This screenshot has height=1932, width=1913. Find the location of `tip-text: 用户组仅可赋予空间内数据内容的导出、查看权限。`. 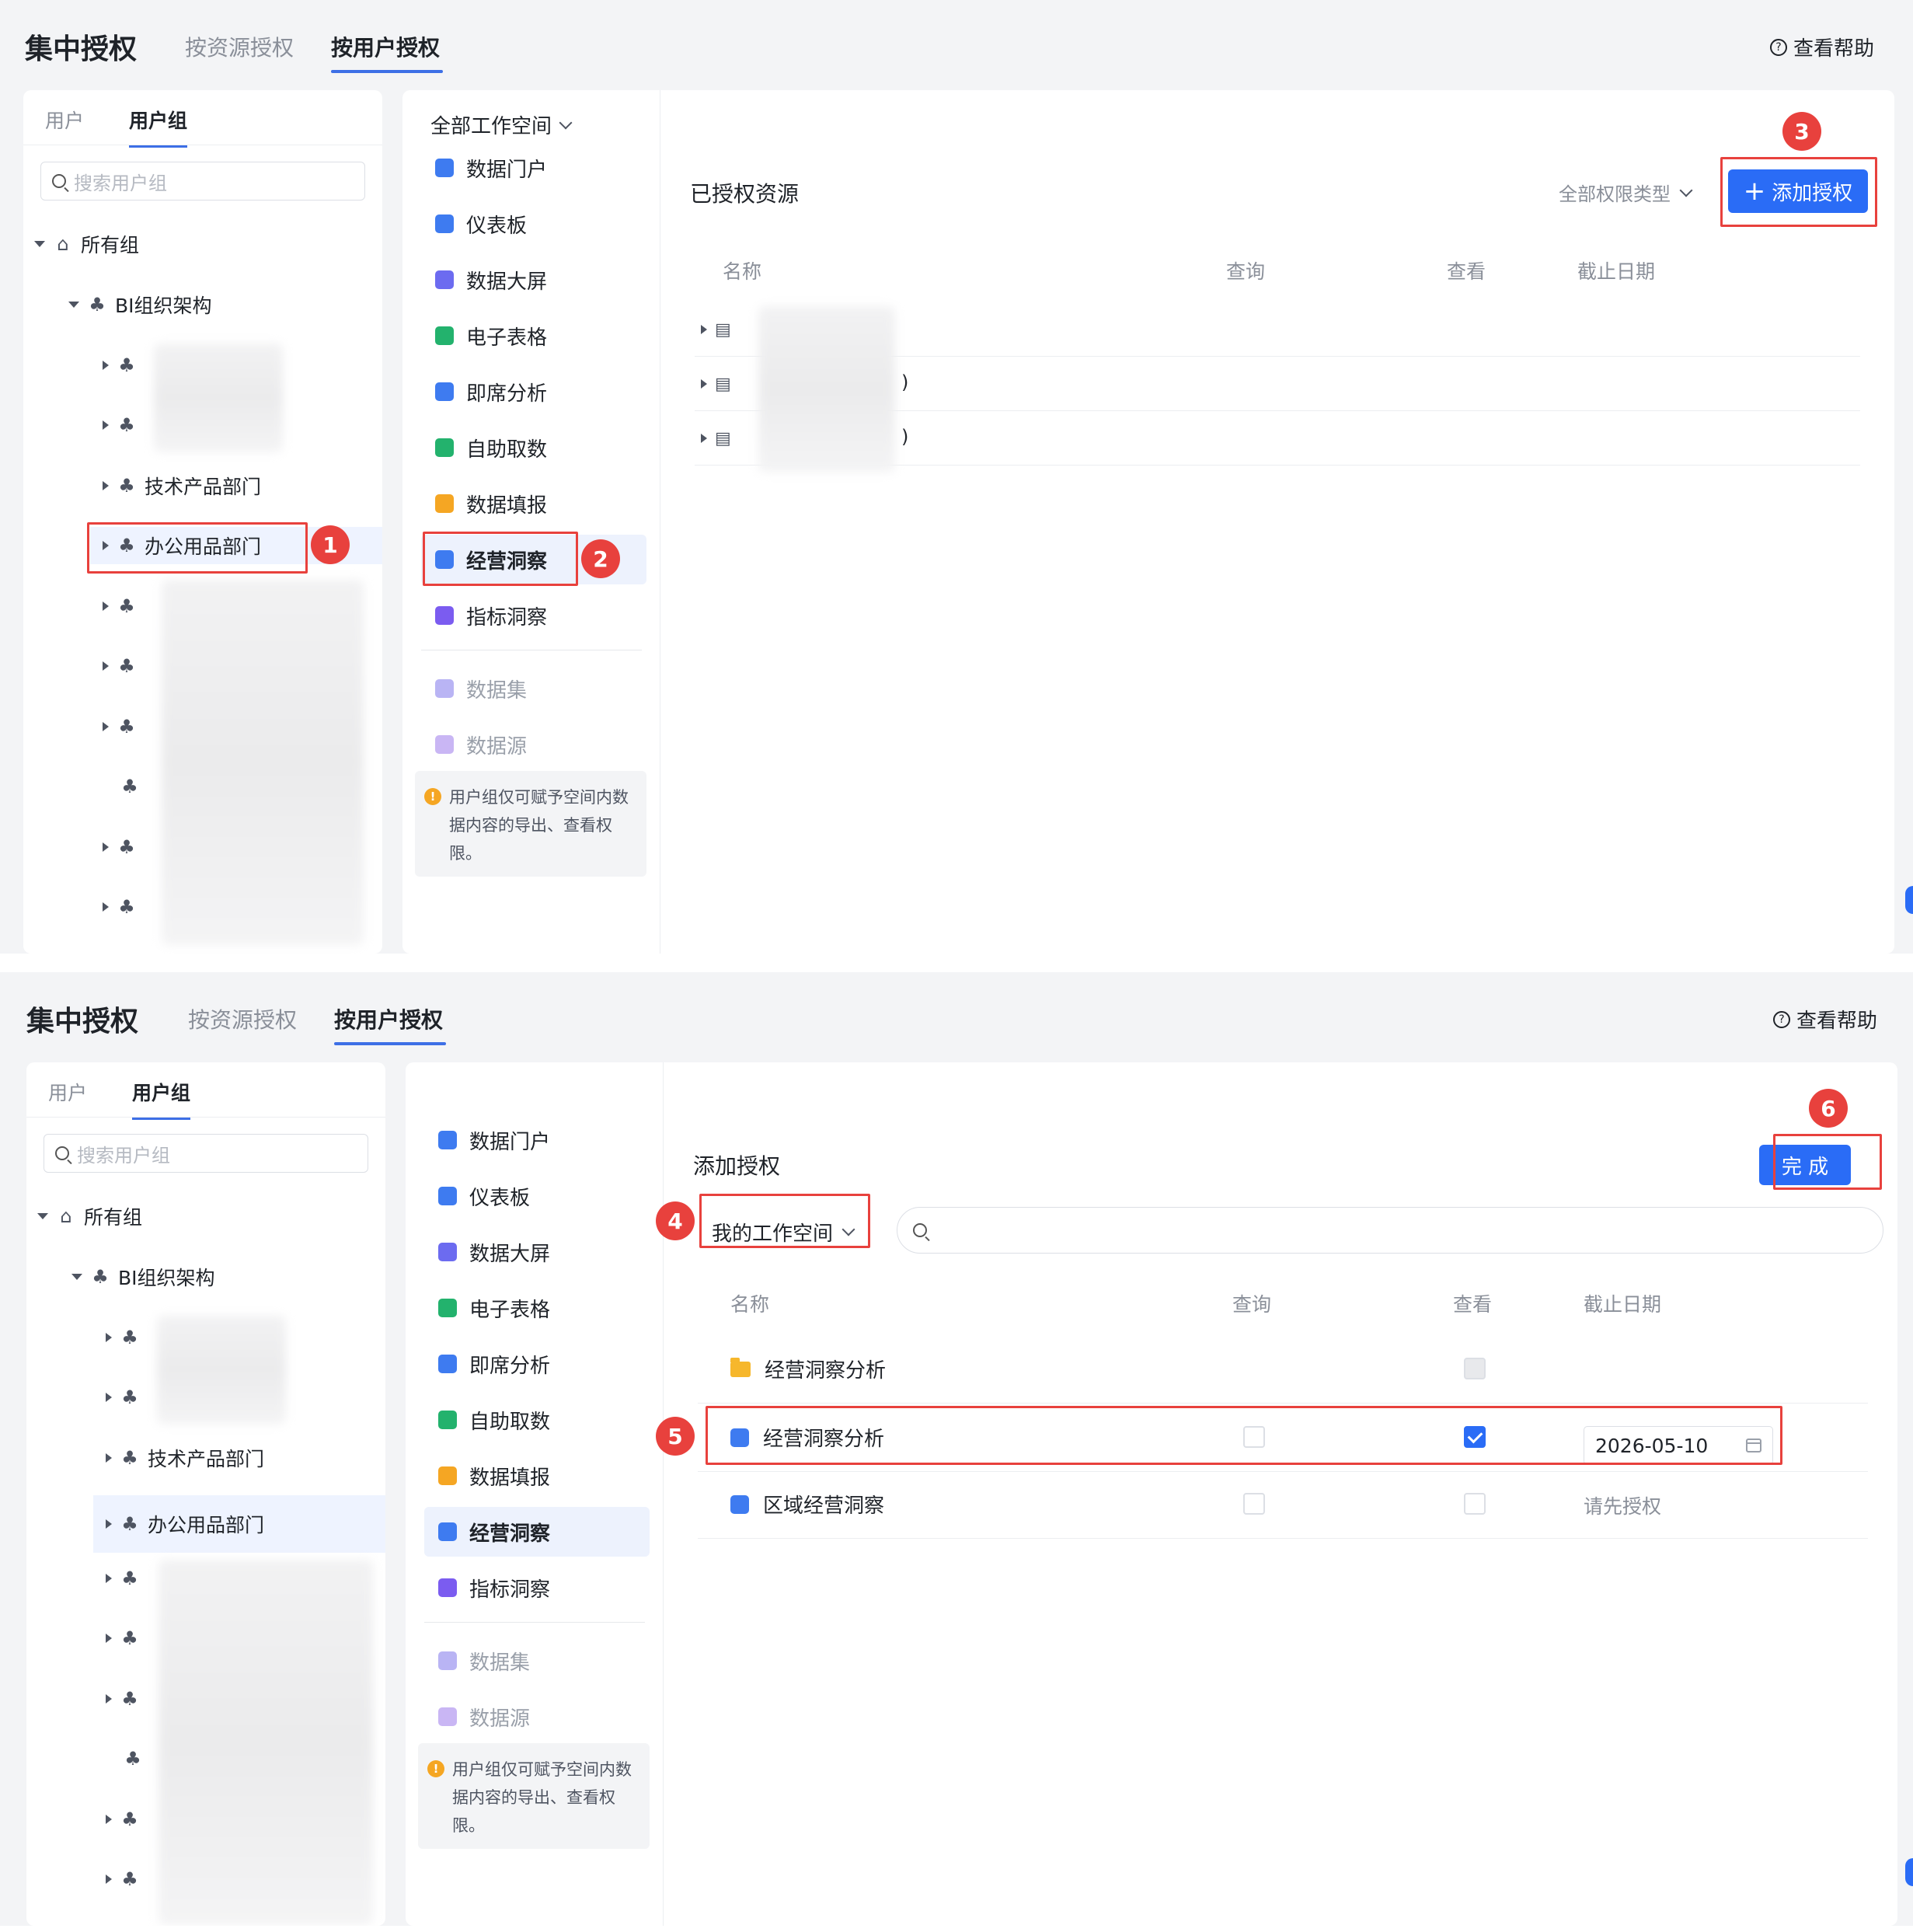

tip-text: 用户组仅可赋予空间内数据内容的导出、查看权限。 is located at coordinates (539, 825).